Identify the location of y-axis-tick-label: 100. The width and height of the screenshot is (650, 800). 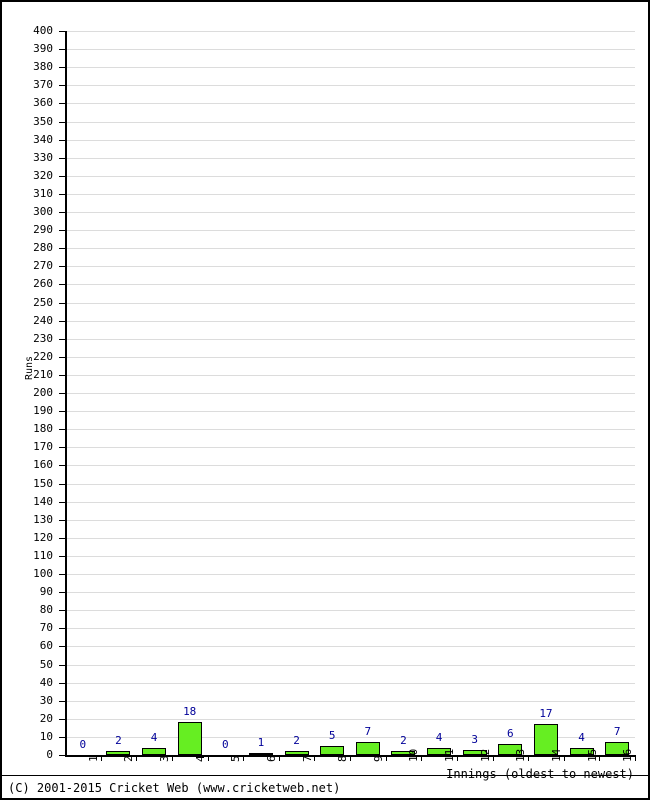
(43, 573).